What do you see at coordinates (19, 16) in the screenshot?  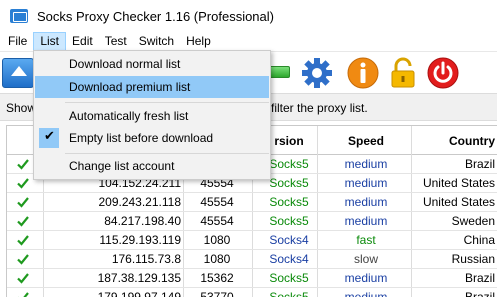 I see `app-icon` at bounding box center [19, 16].